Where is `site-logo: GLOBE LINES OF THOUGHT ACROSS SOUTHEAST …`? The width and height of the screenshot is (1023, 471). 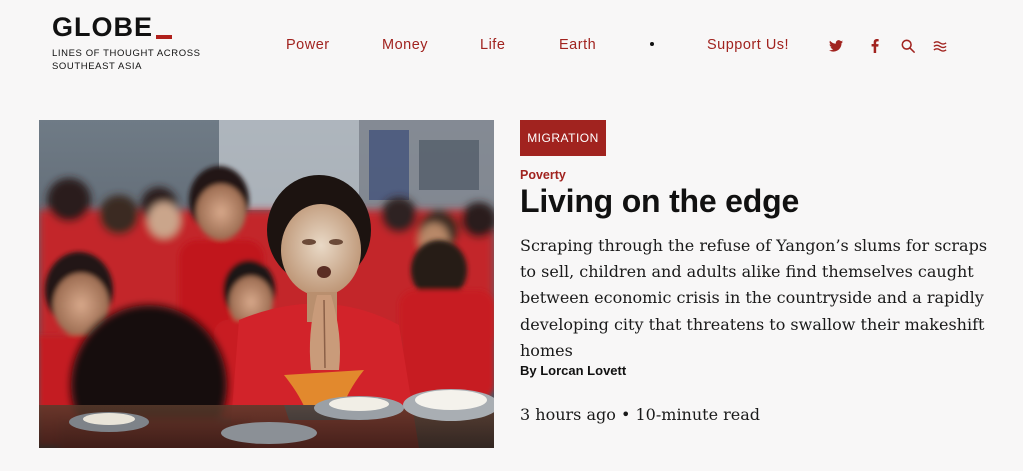 site-logo: GLOBE LINES OF THOUGHT ACROSS SOUTHEAST … is located at coordinates (159, 43).